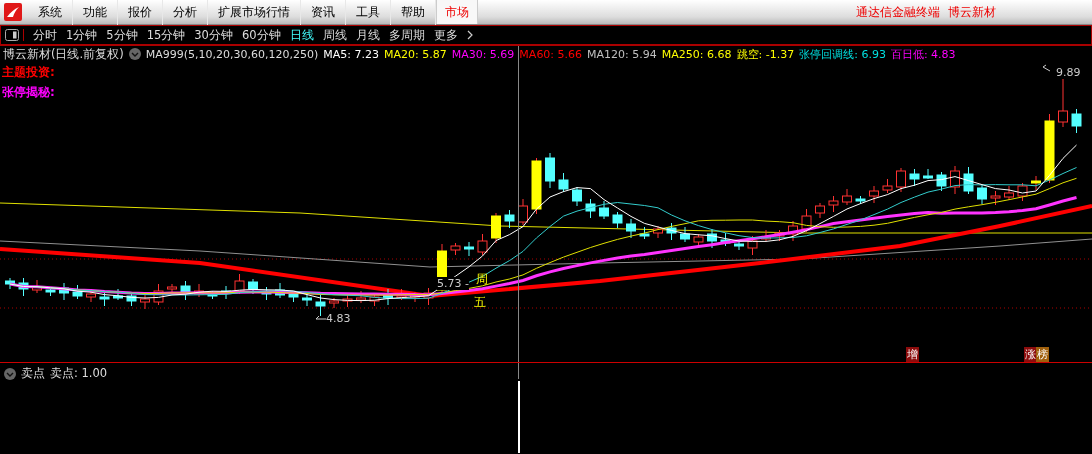 The height and width of the screenshot is (454, 1092). I want to click on weekday-label: 五, so click(480, 302).